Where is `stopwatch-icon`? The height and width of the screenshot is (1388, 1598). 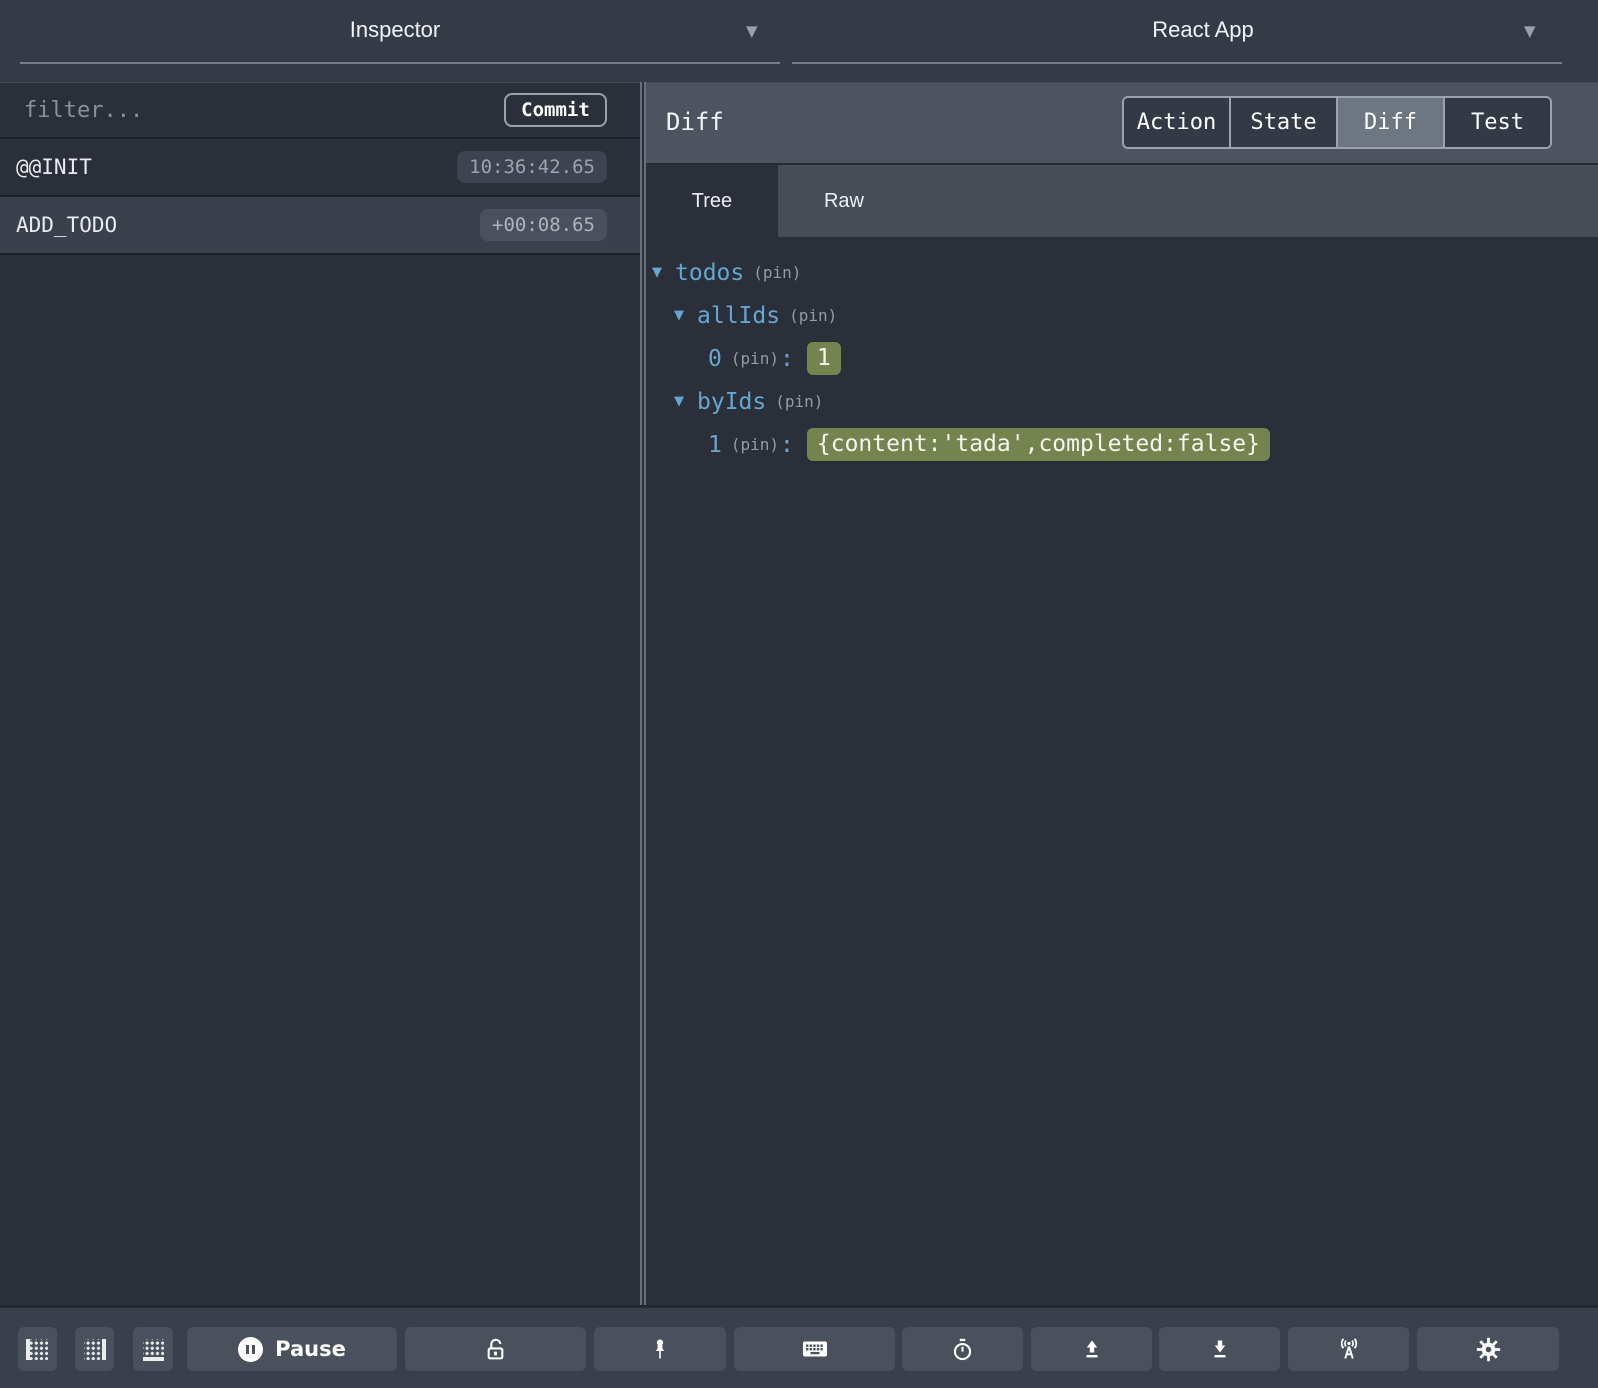
stopwatch-icon is located at coordinates (962, 1349).